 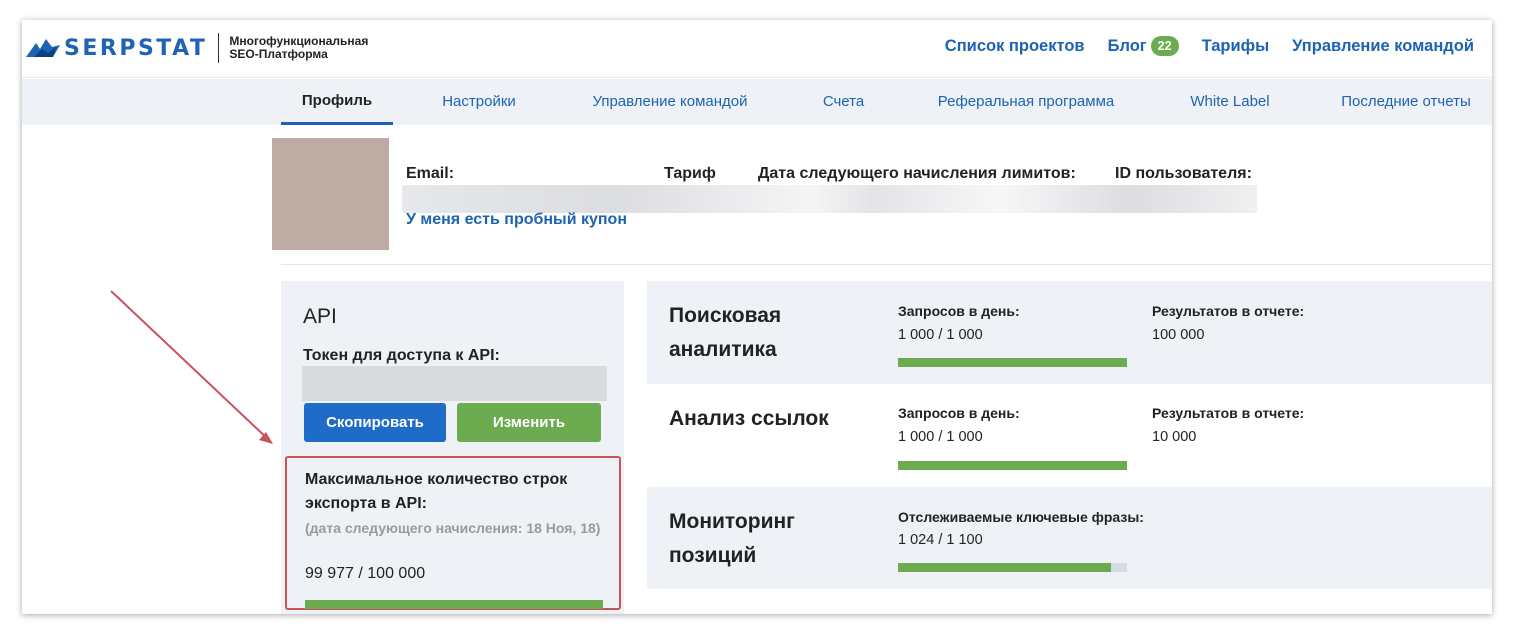 I want to click on stat-title: Мониторинг позиций, so click(x=732, y=538).